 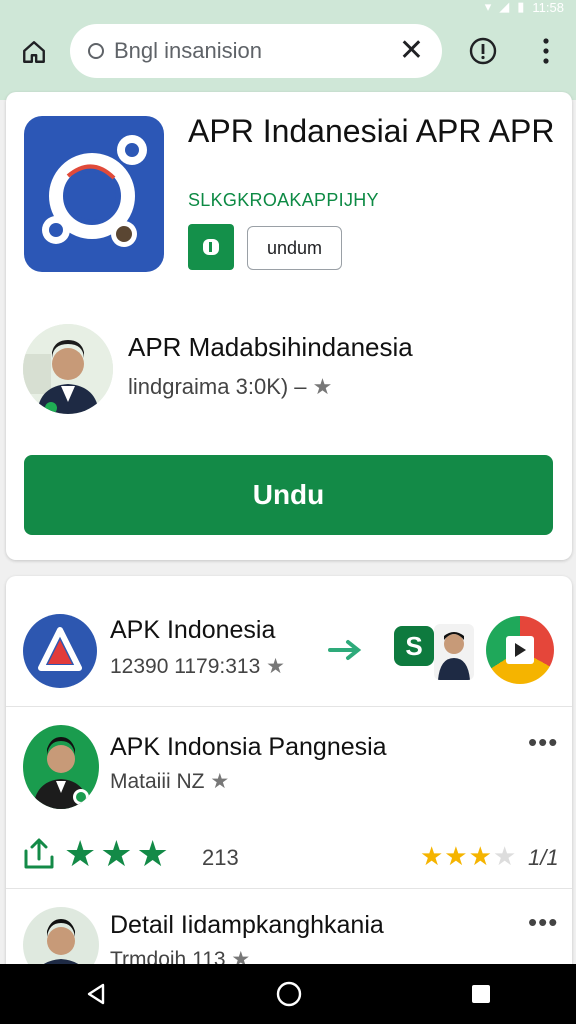 What do you see at coordinates (252, 51) in the screenshot?
I see `url-input` at bounding box center [252, 51].